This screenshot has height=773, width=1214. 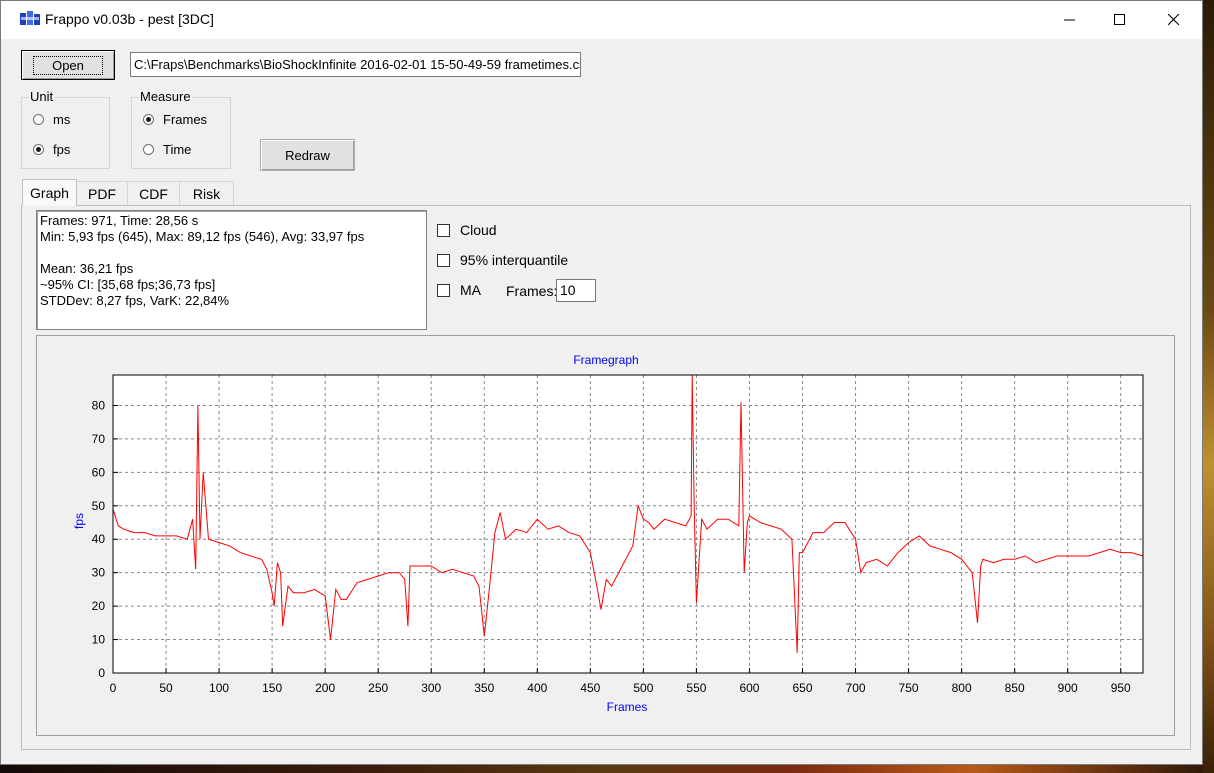 What do you see at coordinates (532, 291) in the screenshot?
I see `ma-frames-label: Frames:` at bounding box center [532, 291].